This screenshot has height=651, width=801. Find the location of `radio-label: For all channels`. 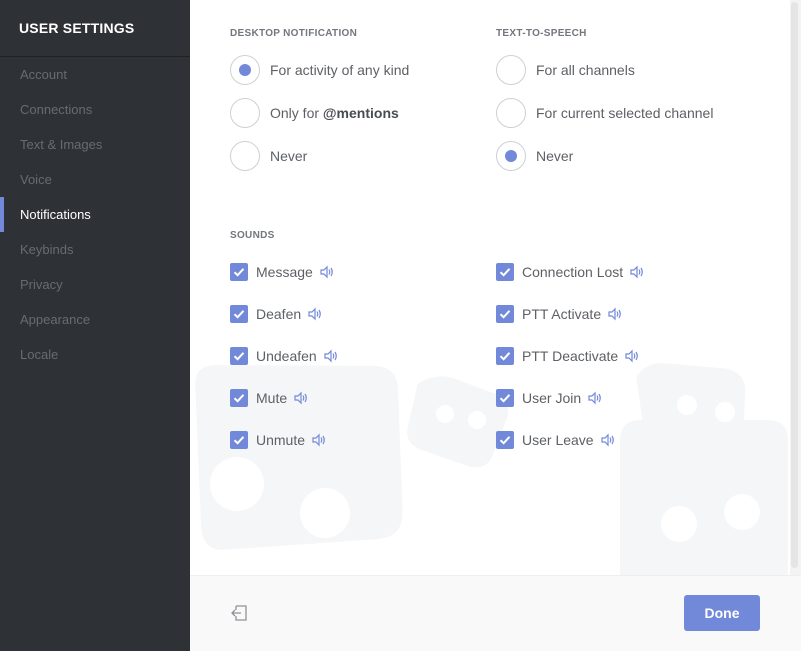

radio-label: For all channels is located at coordinates (585, 70).